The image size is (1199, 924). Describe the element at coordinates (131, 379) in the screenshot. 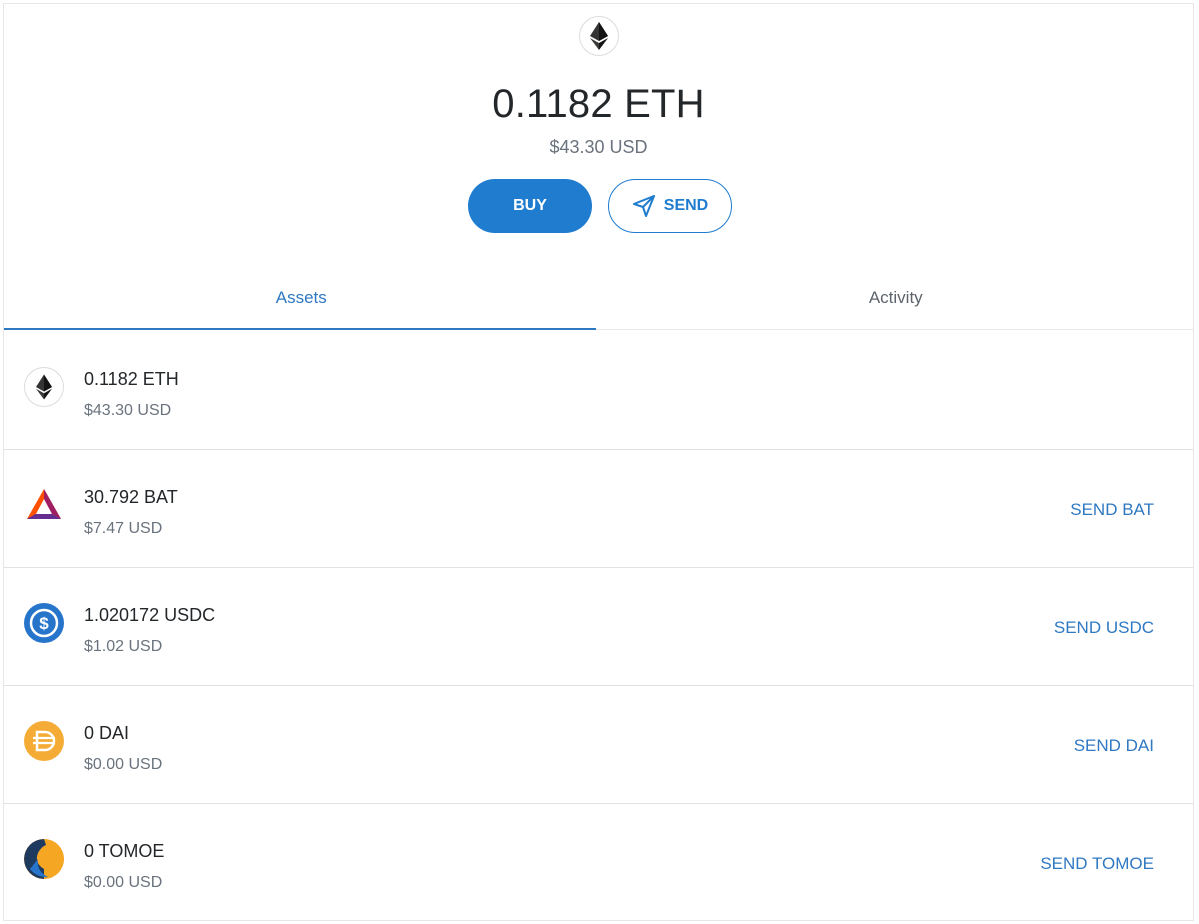

I see `asset-amount: 0.1182 ETH` at that location.